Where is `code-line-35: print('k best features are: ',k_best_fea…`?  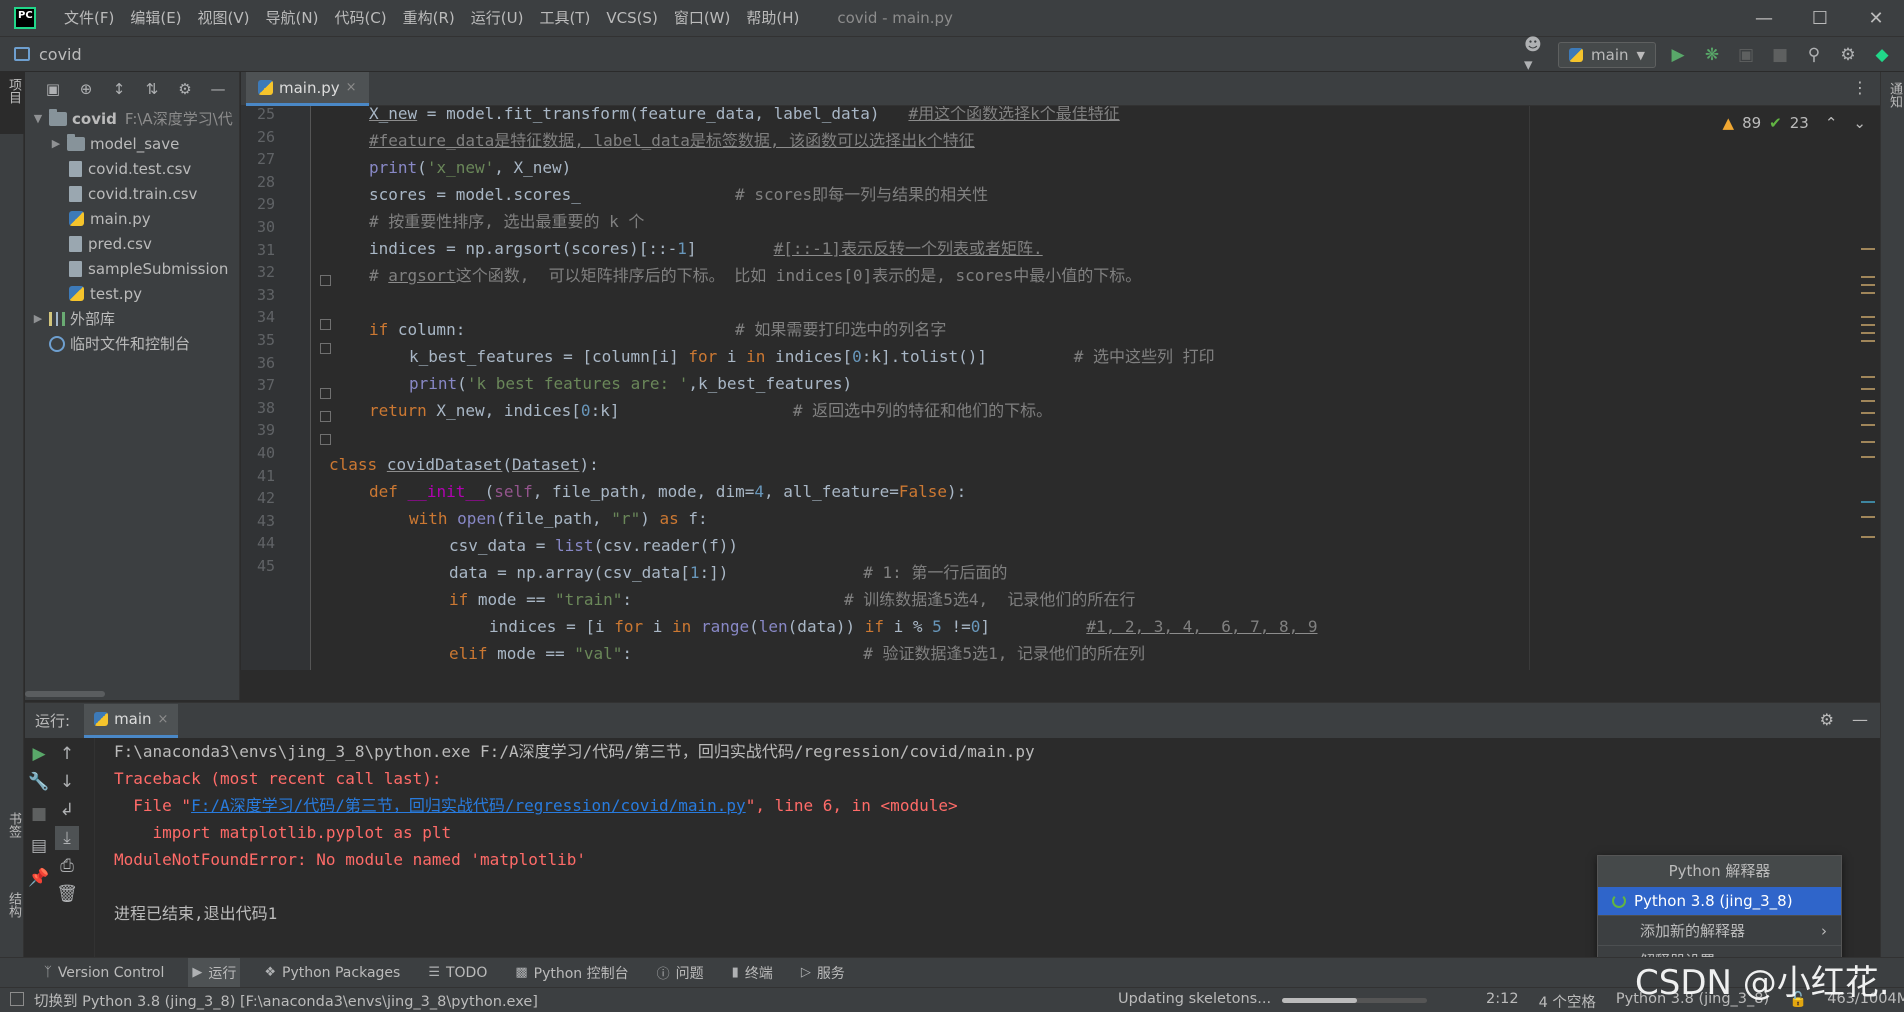
code-line-35: print('k best features are: ',k_best_fea… is located at coordinates (631, 383).